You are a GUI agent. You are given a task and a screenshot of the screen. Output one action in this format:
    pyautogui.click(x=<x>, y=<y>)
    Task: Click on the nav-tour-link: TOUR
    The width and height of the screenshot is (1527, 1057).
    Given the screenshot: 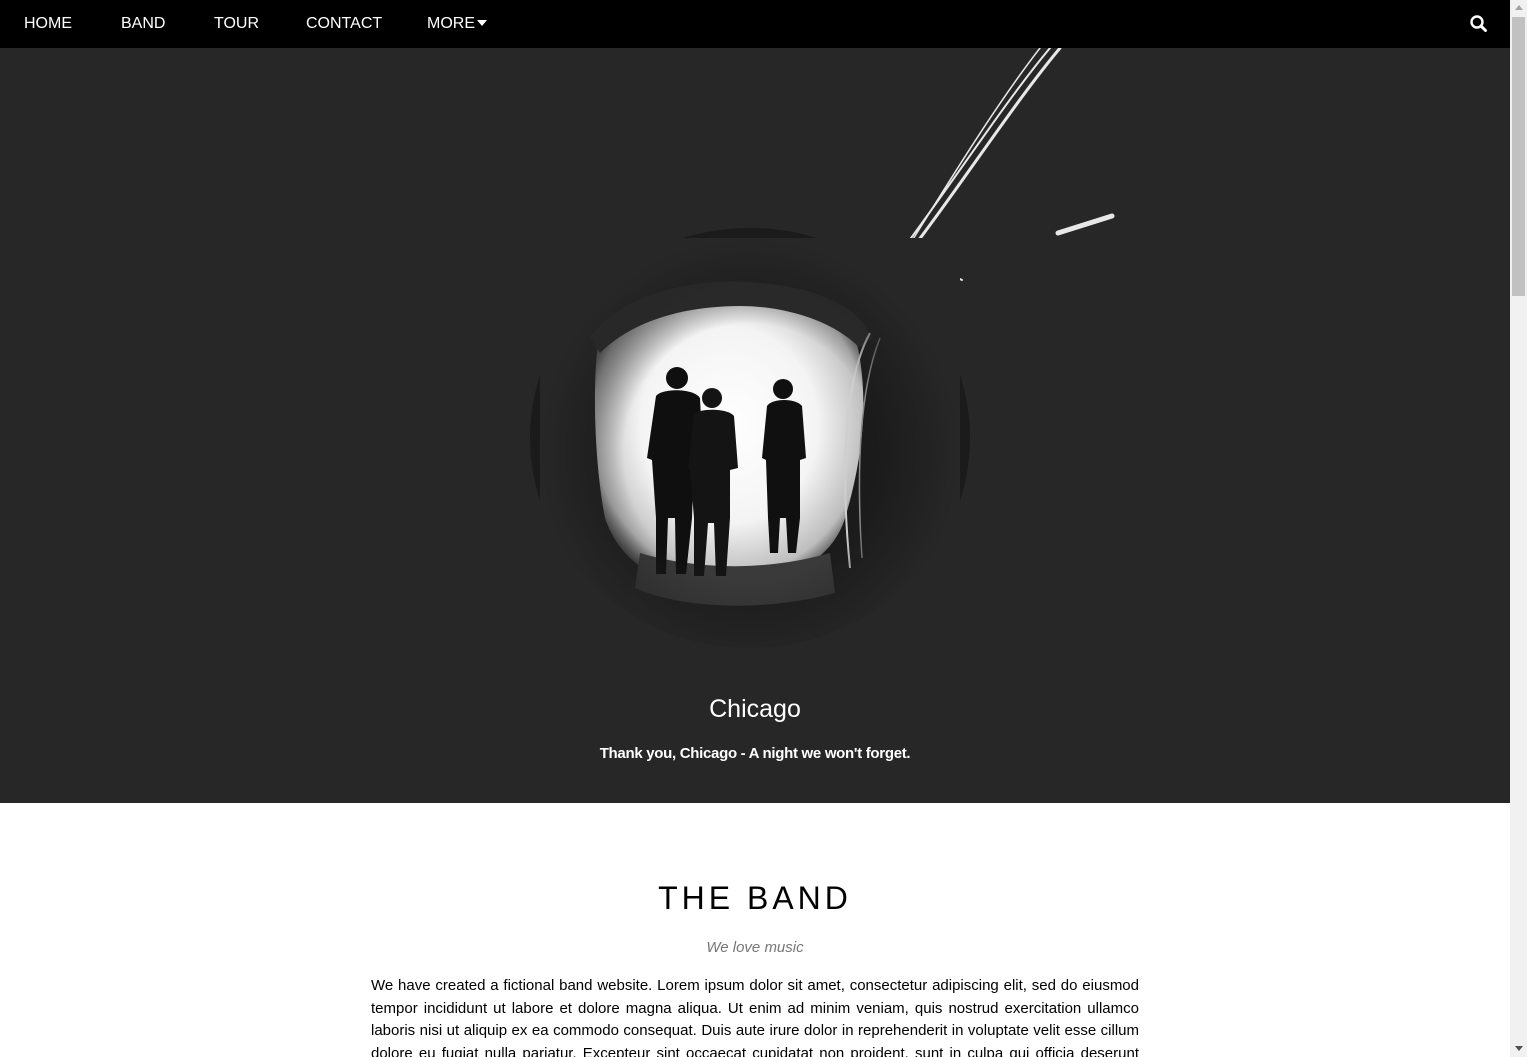 What is the action you would take?
    pyautogui.click(x=236, y=24)
    